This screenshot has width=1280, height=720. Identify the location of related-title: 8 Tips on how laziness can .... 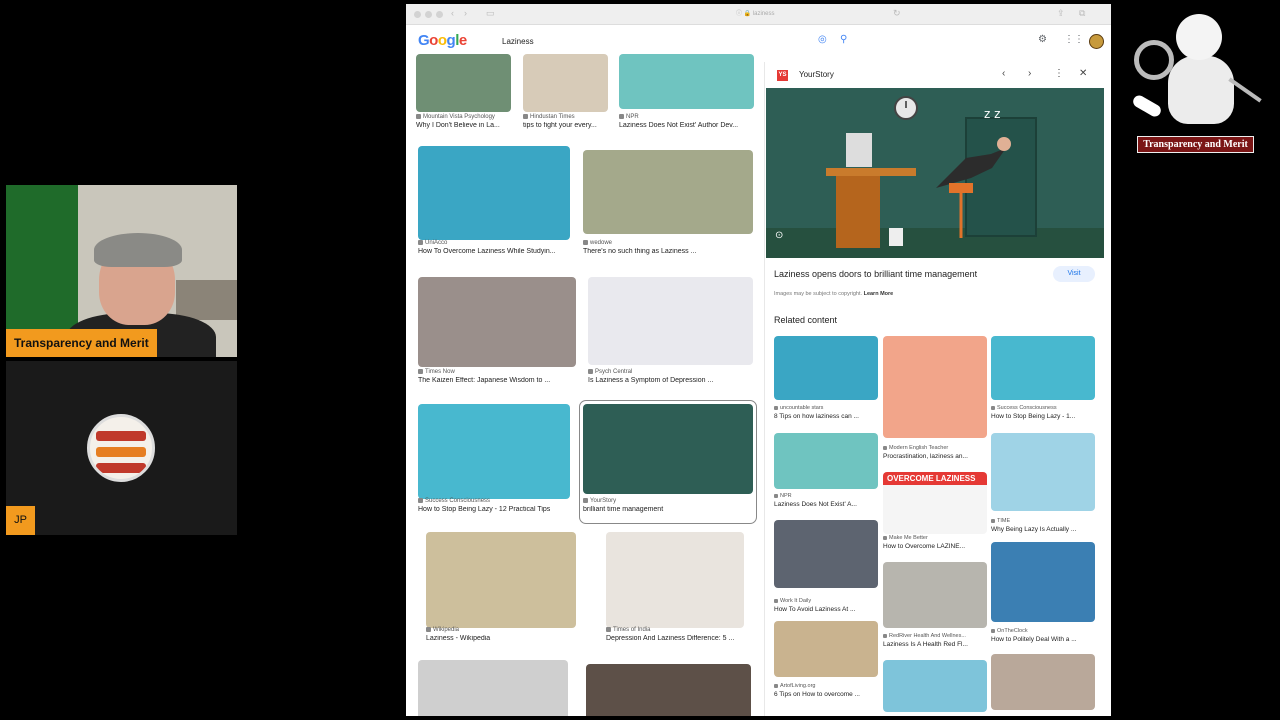
(816, 416).